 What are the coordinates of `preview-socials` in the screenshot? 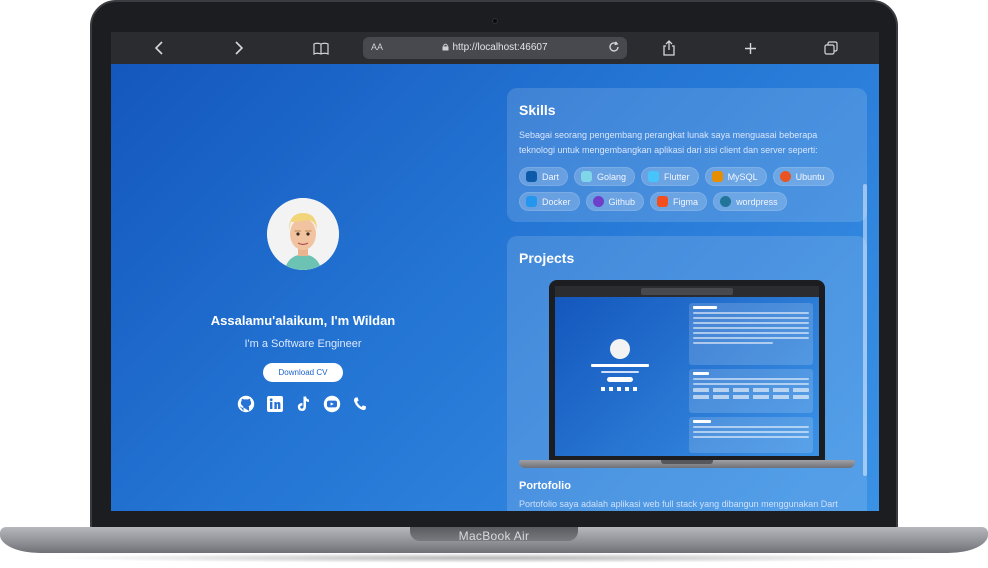 It's located at (620, 389).